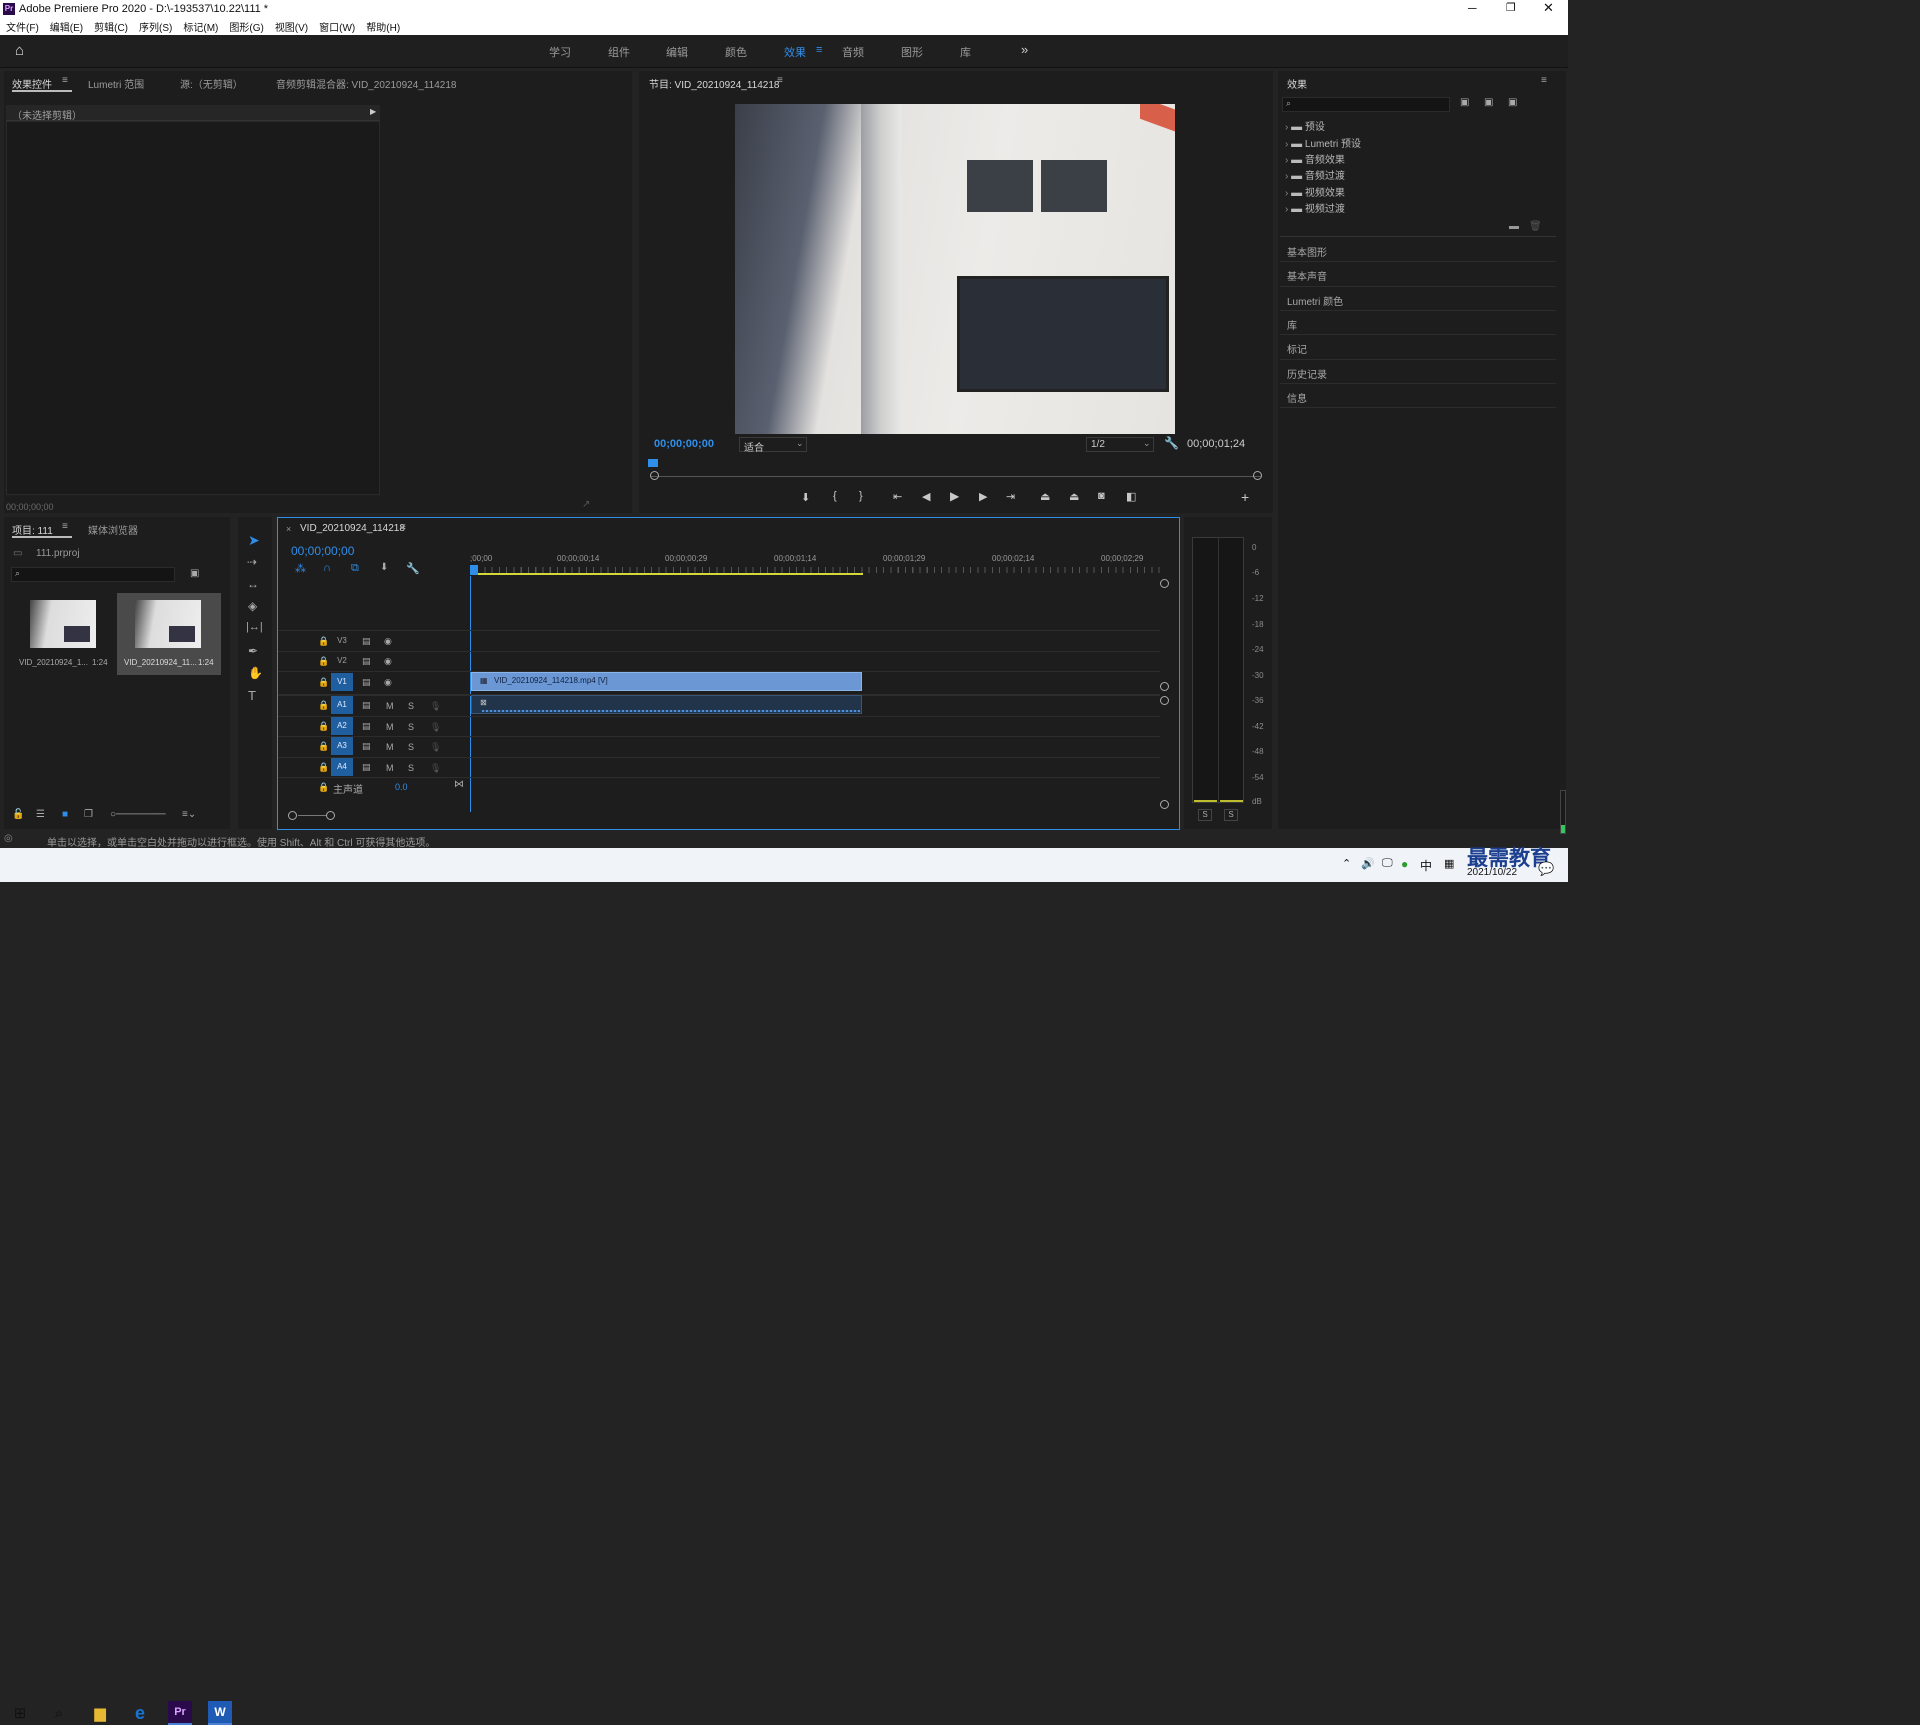 This screenshot has height=1725, width=1920. I want to click on workspace-effects: 效果, so click(795, 52).